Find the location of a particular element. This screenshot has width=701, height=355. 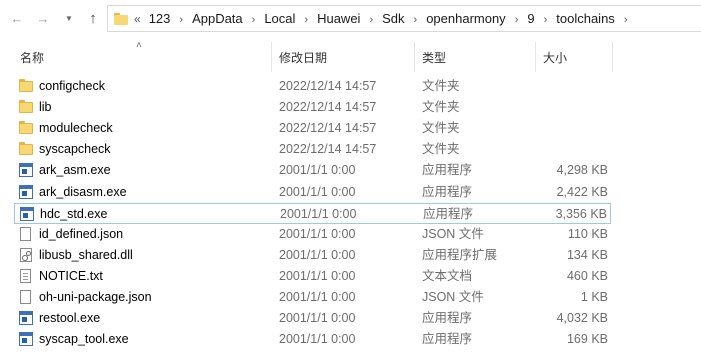

column-header-type: 类型 is located at coordinates (434, 57).